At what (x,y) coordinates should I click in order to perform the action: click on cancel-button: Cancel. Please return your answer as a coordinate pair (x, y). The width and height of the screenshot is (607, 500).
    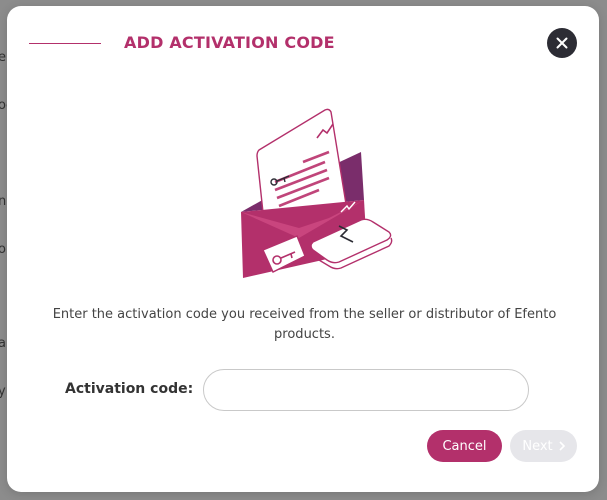
    Looking at the image, I should click on (464, 446).